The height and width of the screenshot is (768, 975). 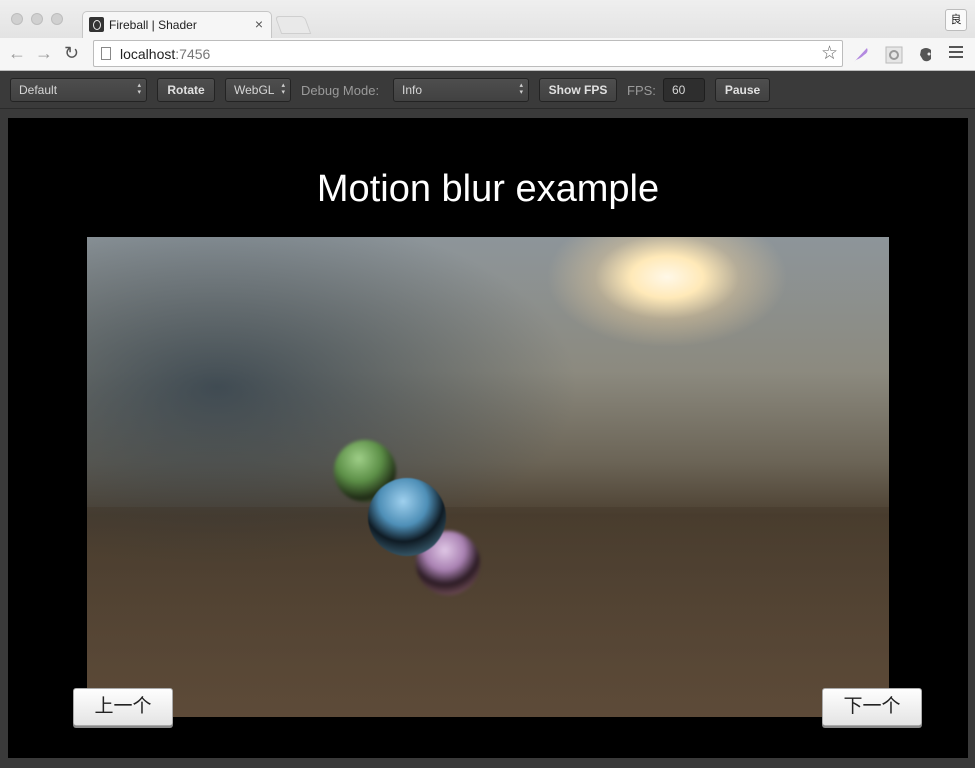 What do you see at coordinates (96, 24) in the screenshot?
I see `fireball-favicon-icon` at bounding box center [96, 24].